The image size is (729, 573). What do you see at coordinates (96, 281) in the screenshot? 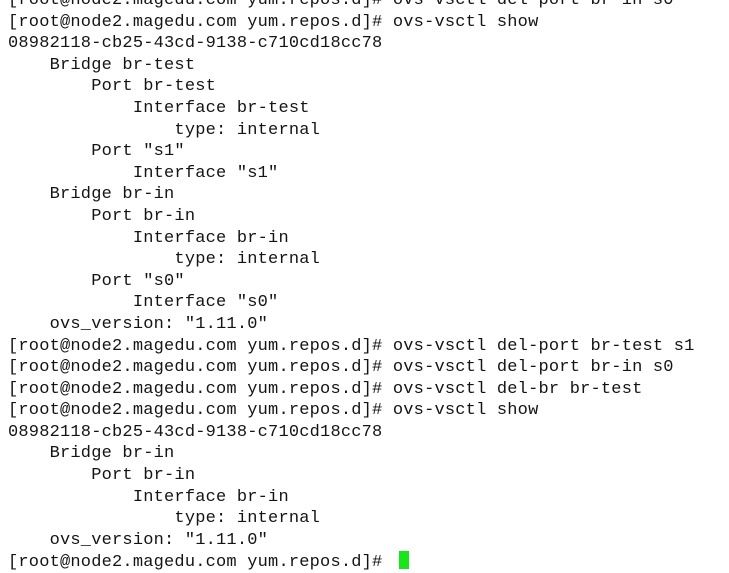
I see `terminal-line: Port "s0"` at bounding box center [96, 281].